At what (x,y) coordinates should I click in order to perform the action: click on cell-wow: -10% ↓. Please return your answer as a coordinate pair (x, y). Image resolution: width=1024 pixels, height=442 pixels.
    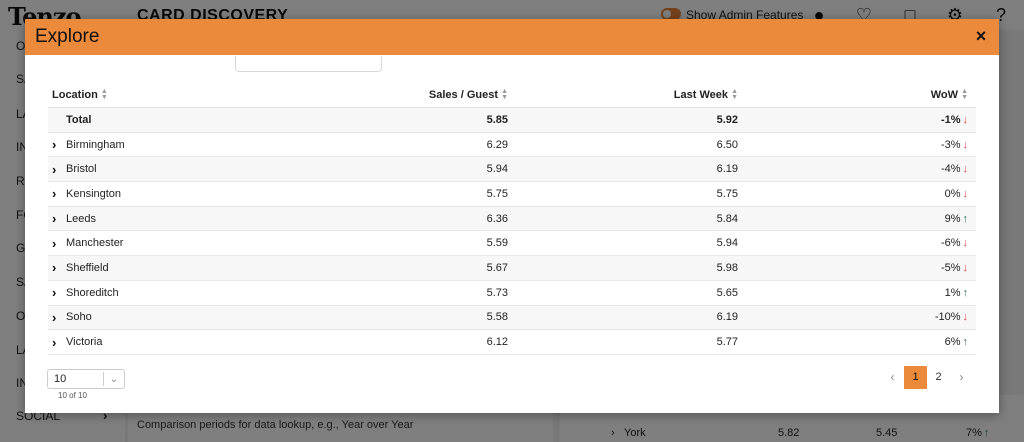
    Looking at the image, I should click on (951, 317).